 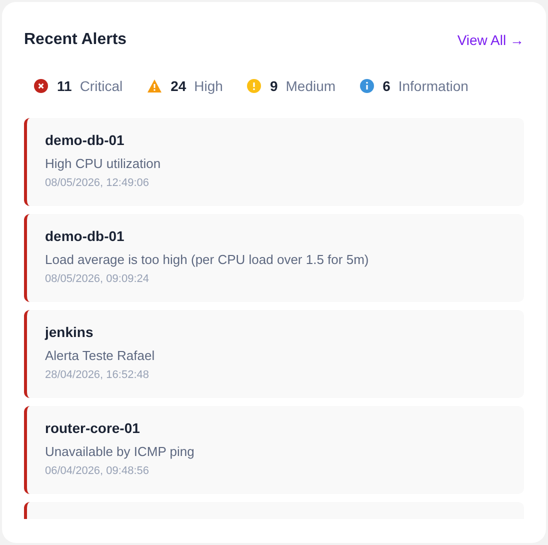 What do you see at coordinates (178, 86) in the screenshot?
I see `count: 24` at bounding box center [178, 86].